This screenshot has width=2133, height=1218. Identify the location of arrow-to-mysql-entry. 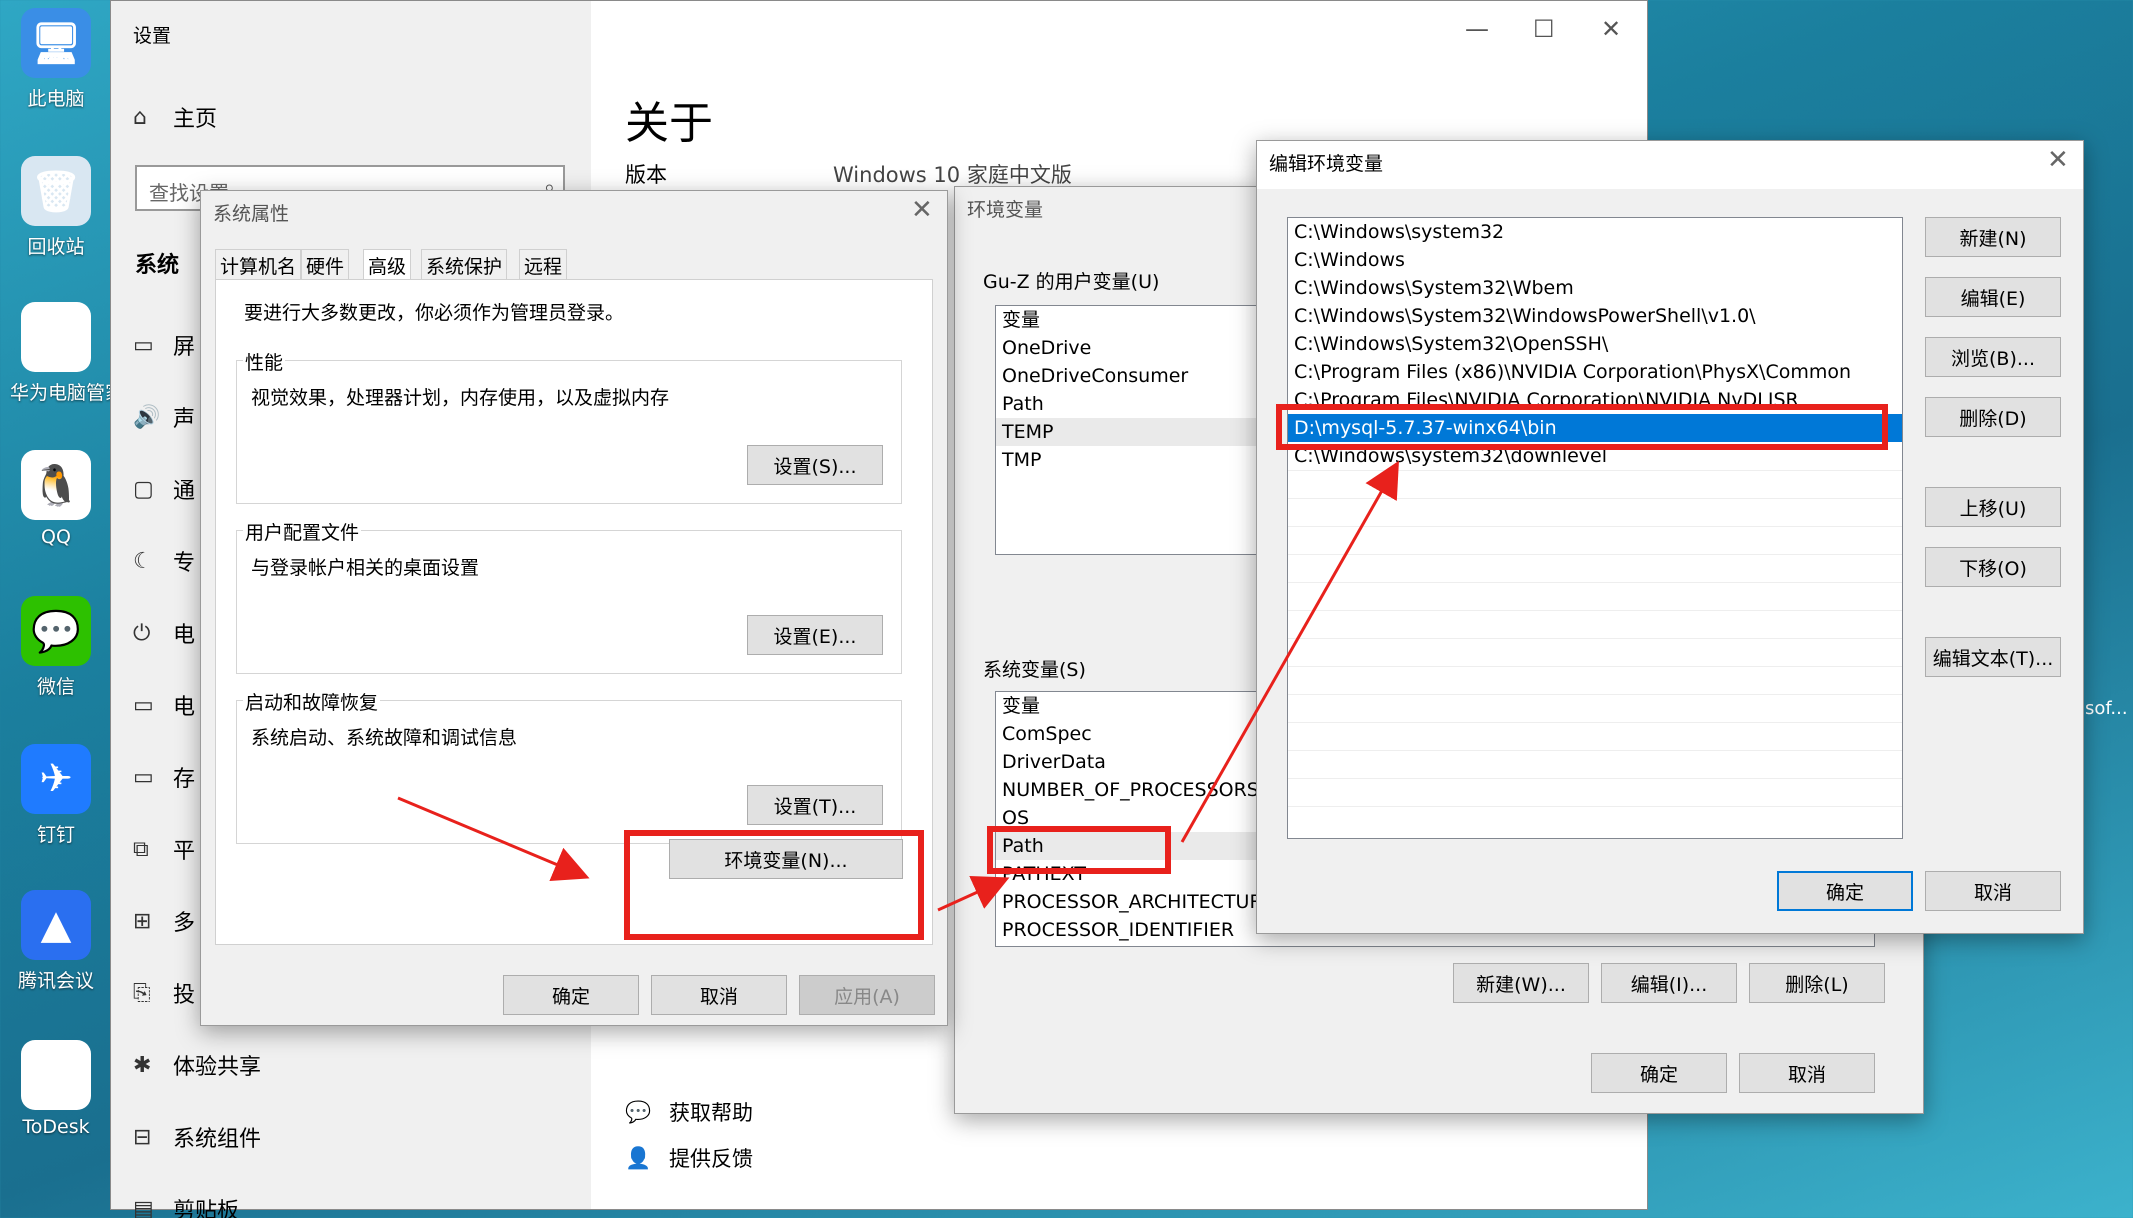
(1289, 651).